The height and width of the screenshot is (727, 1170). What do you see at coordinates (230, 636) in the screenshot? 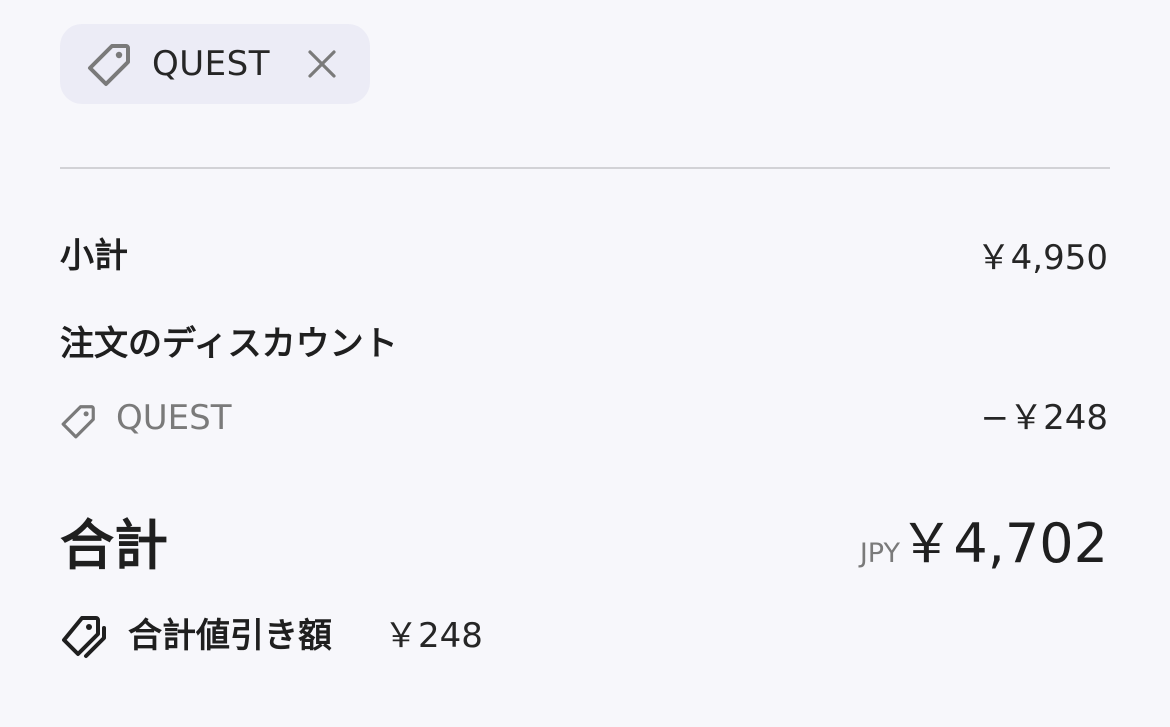
I see `total-savings-label: 合計値引き額` at bounding box center [230, 636].